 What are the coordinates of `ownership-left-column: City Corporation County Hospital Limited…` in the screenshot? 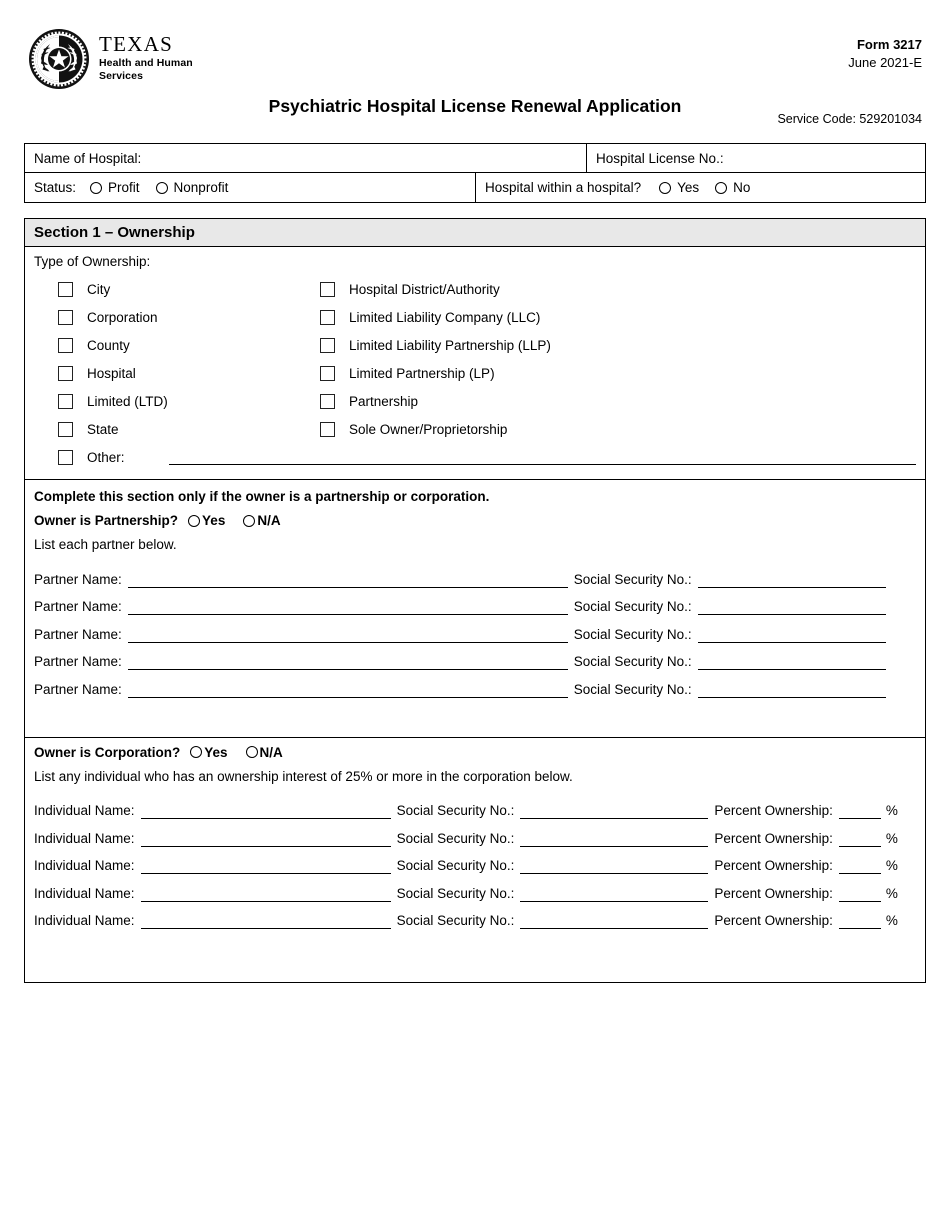 It's located at (113, 373).